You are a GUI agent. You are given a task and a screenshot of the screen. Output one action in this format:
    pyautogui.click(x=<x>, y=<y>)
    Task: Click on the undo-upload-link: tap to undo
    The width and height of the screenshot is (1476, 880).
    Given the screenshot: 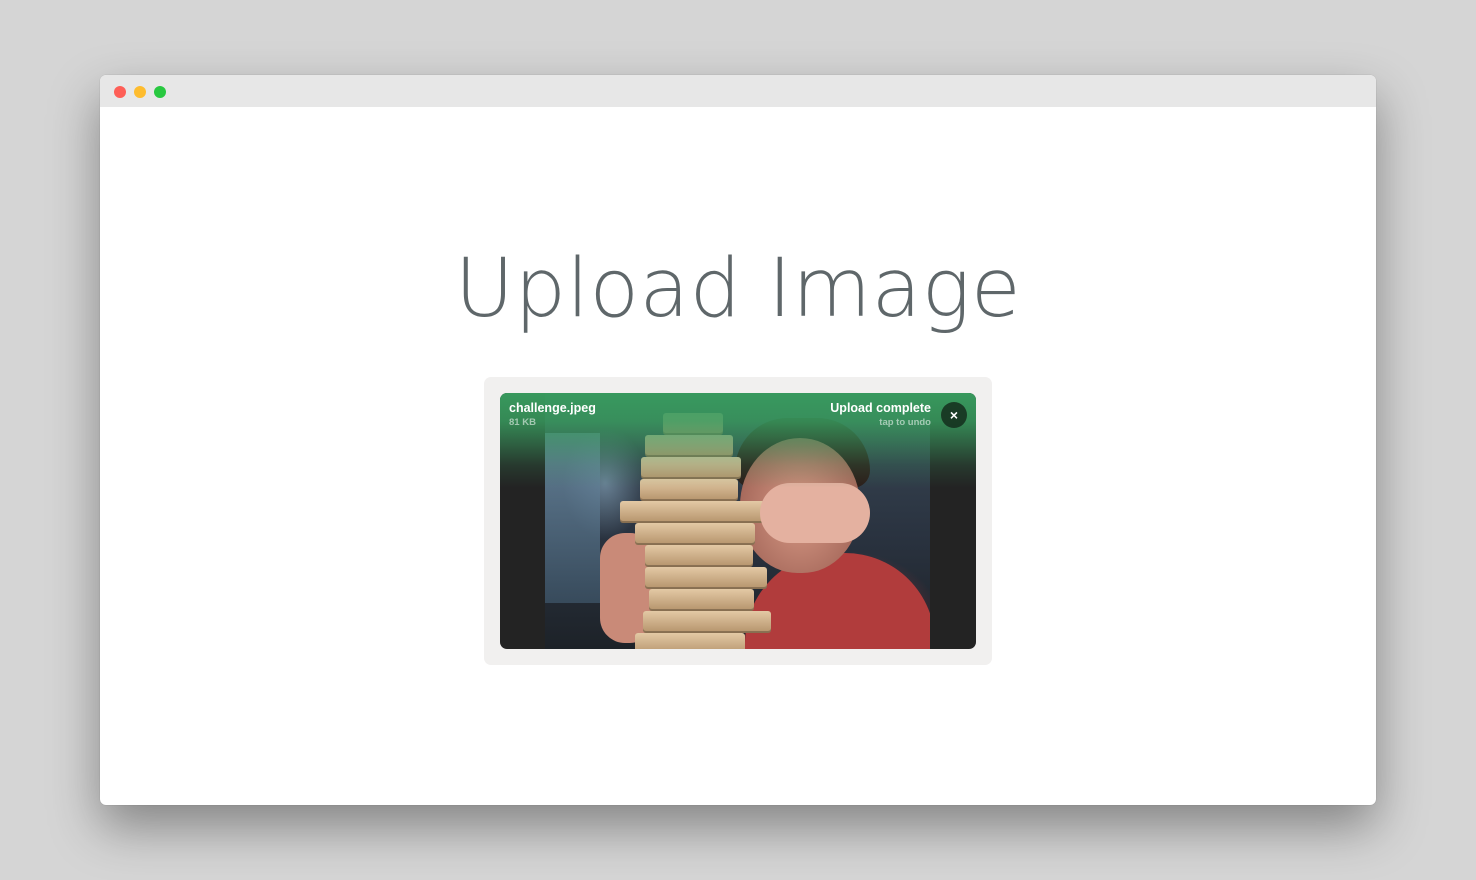 What is the action you would take?
    pyautogui.click(x=905, y=422)
    